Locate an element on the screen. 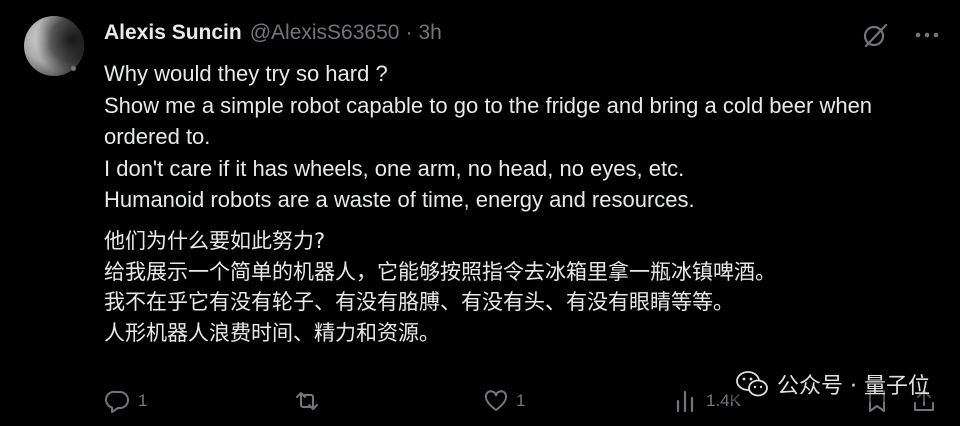 Image resolution: width=960 pixels, height=426 pixels. tweet-line-zh: 人形机器人浪费时间、精力和资源。 is located at coordinates (272, 332).